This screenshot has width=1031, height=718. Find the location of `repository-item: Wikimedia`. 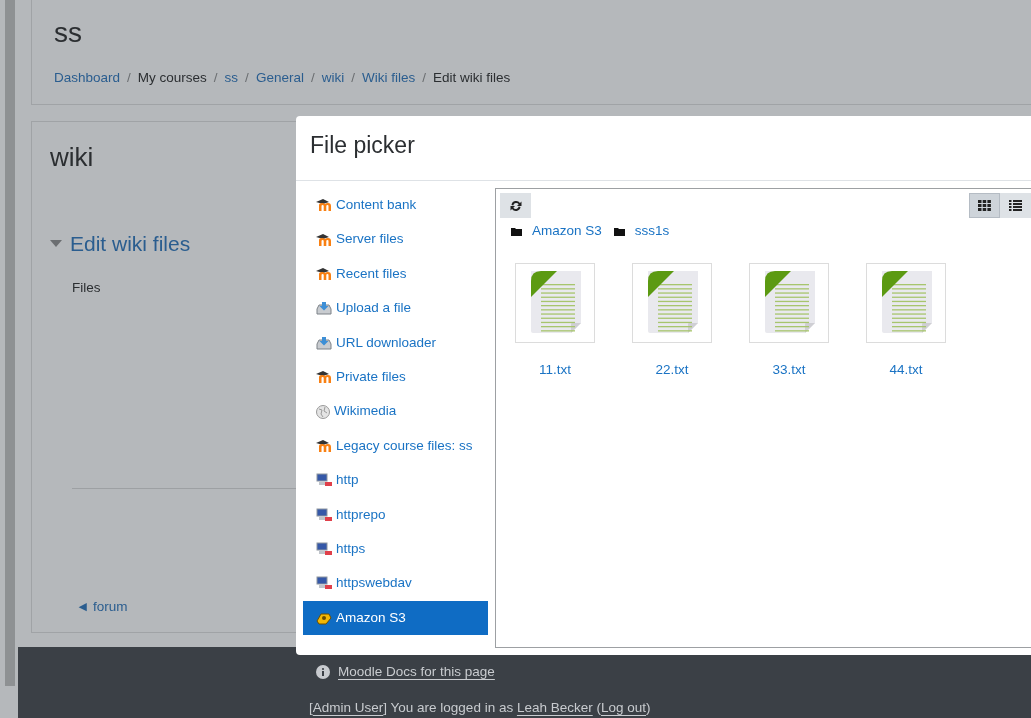

repository-item: Wikimedia is located at coordinates (395, 411).